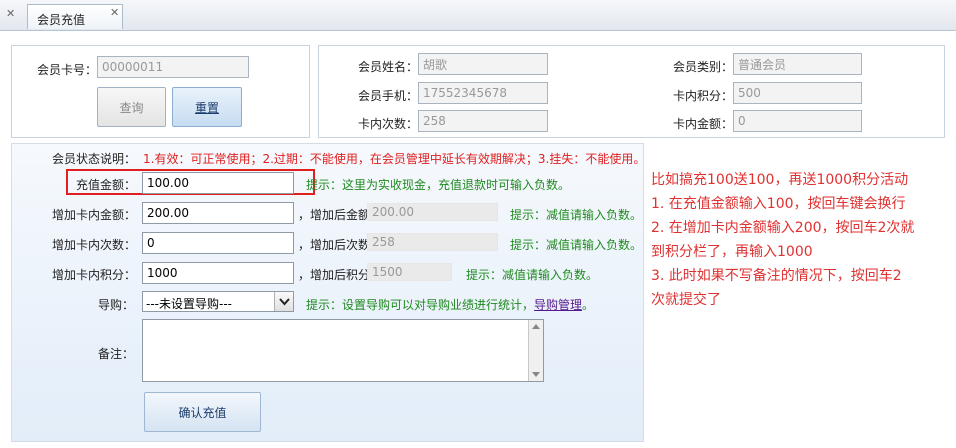 The width and height of the screenshot is (956, 448). Describe the element at coordinates (535, 350) in the screenshot. I see `remark-scrollbar` at that location.